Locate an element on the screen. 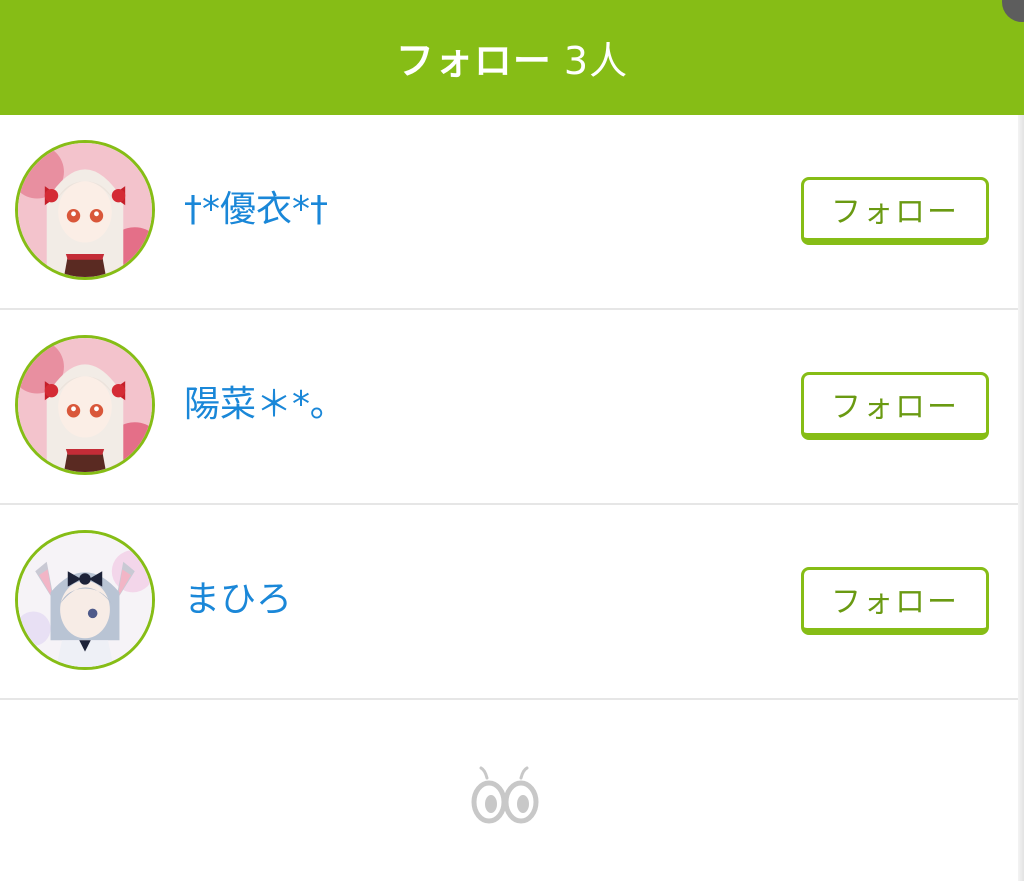  header-bar: フォロー 3人 is located at coordinates (512, 57).